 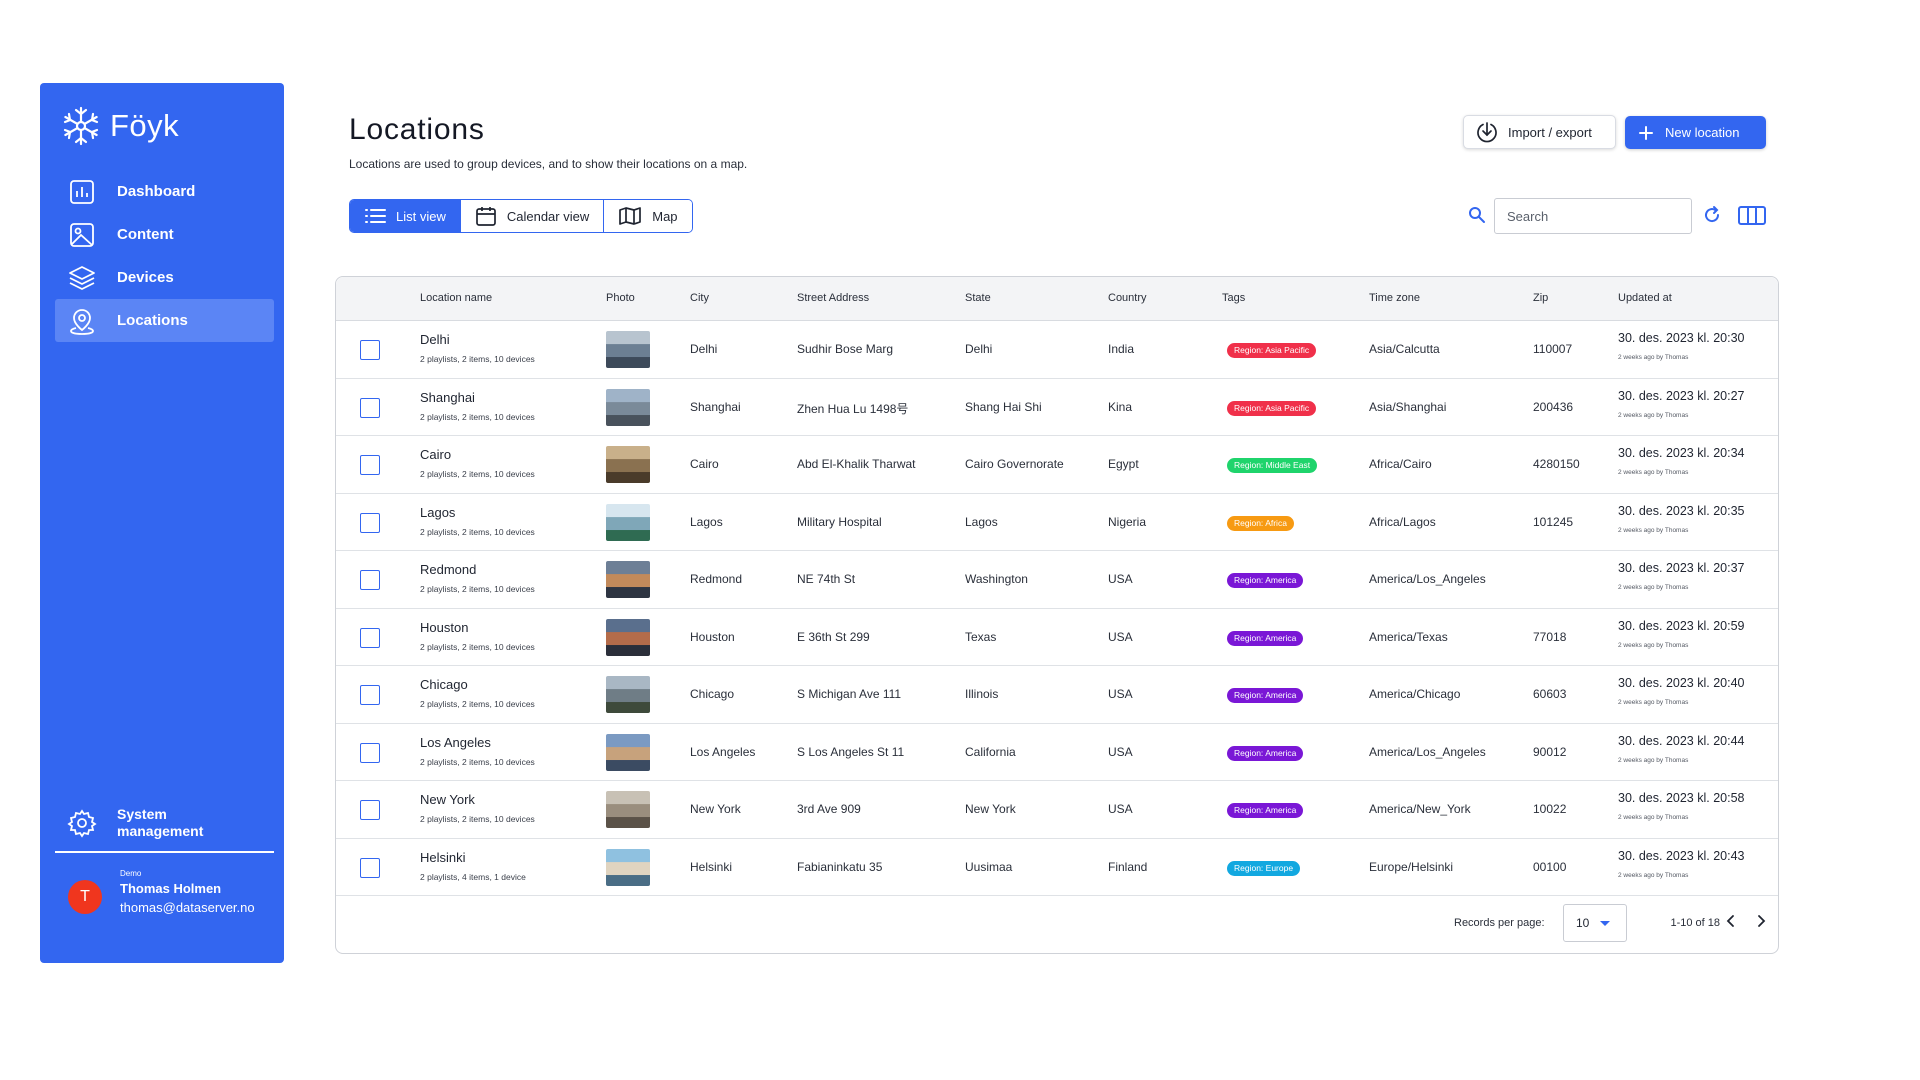 What do you see at coordinates (699, 298) in the screenshot?
I see `column-header-city: City` at bounding box center [699, 298].